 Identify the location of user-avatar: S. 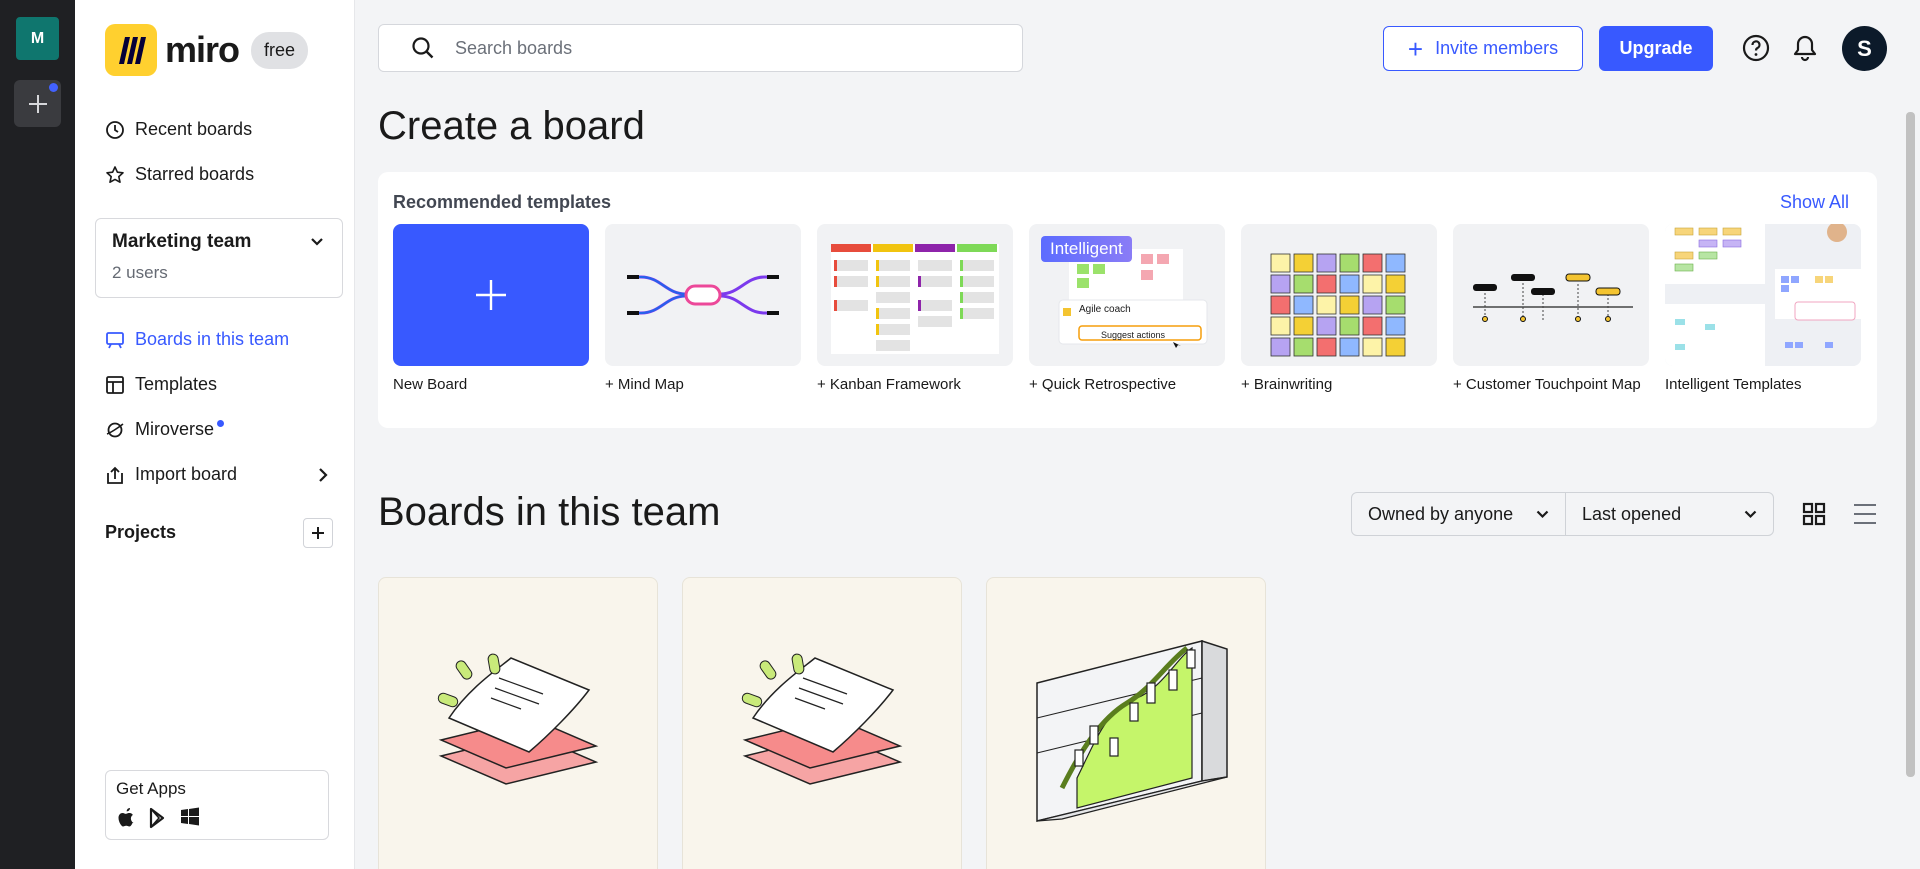
(1864, 48).